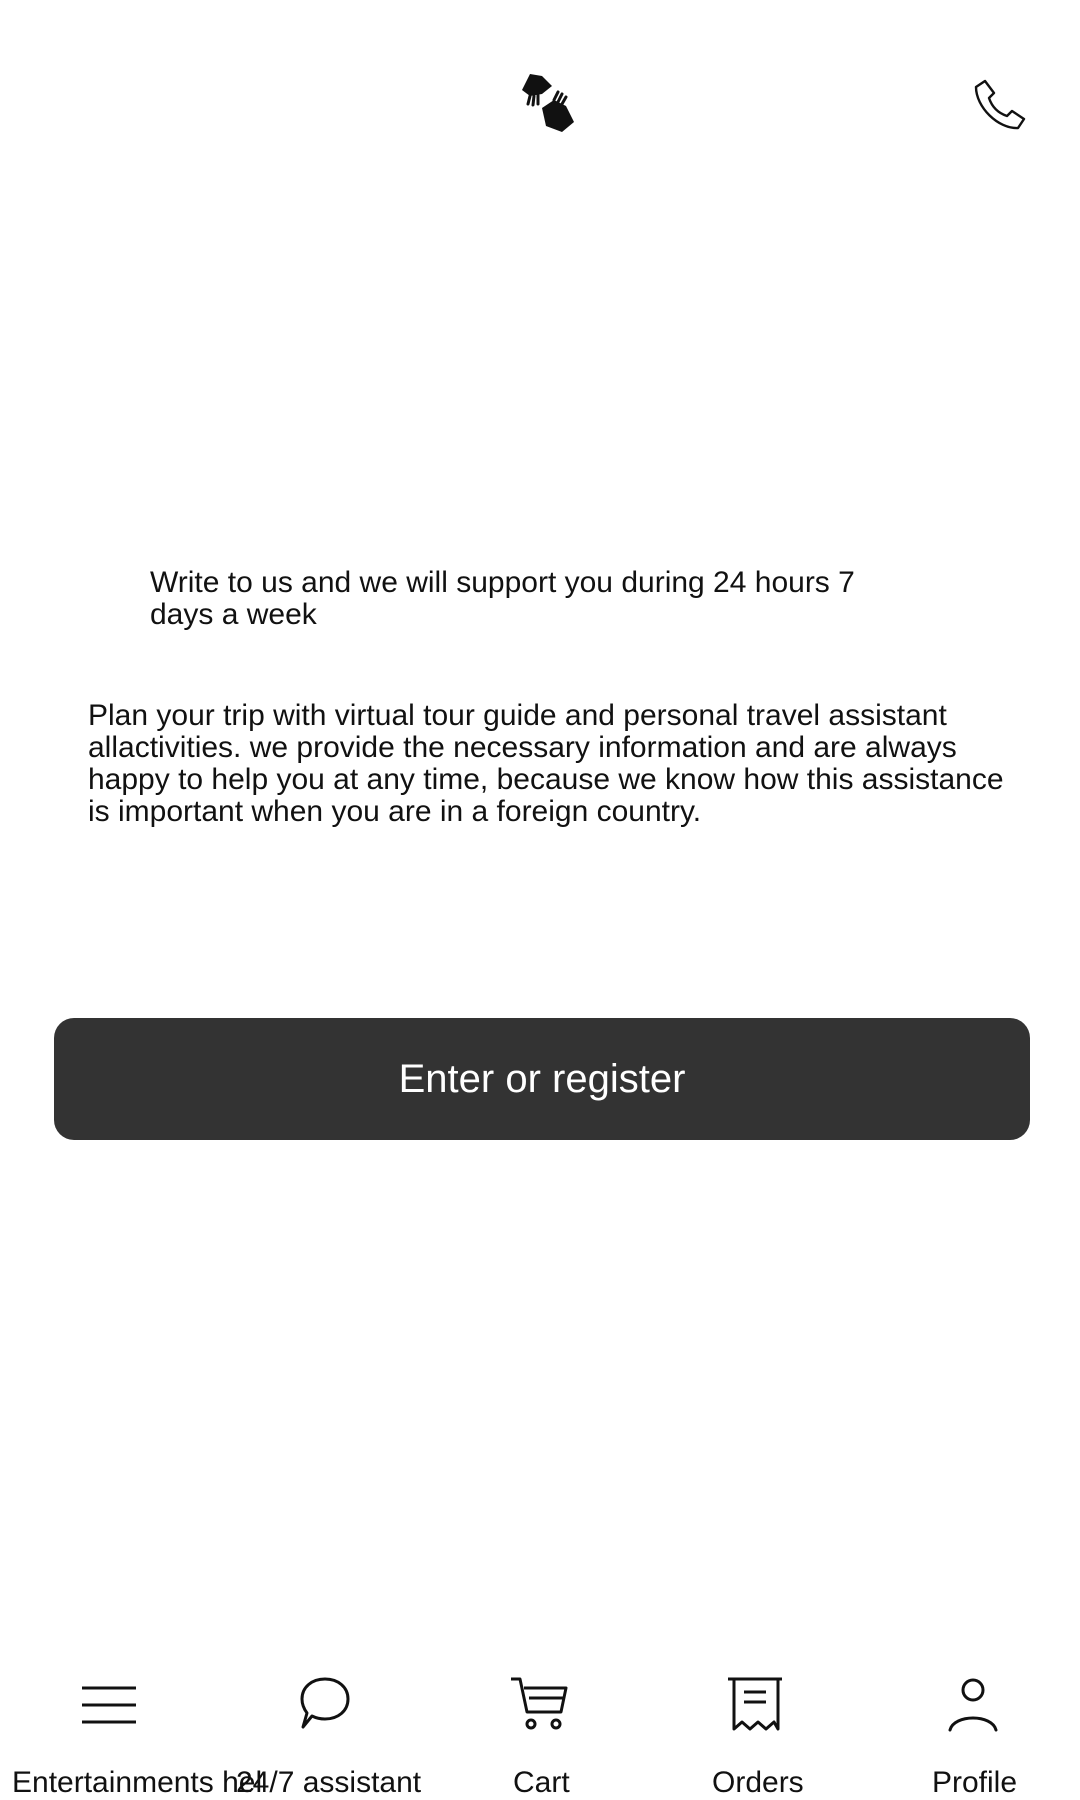 This screenshot has width=1080, height=1800. Describe the element at coordinates (755, 1705) in the screenshot. I see `receipt-icon` at that location.